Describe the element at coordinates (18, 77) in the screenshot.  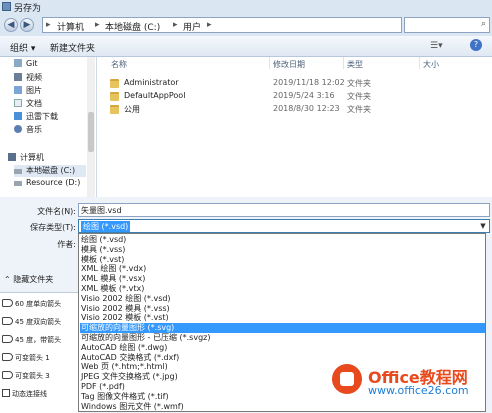
I see `video-icon` at that location.